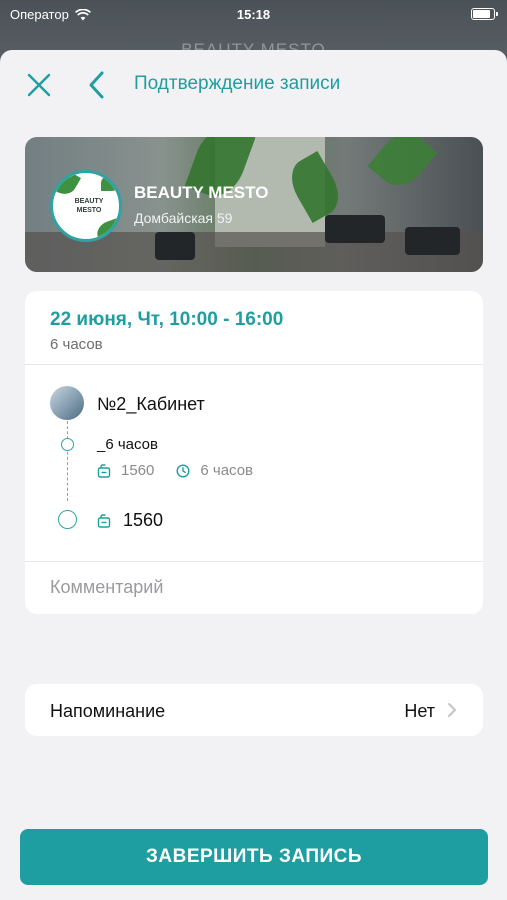 This screenshot has width=507, height=900. I want to click on service-meta: 1560 6 часов, so click(175, 470).